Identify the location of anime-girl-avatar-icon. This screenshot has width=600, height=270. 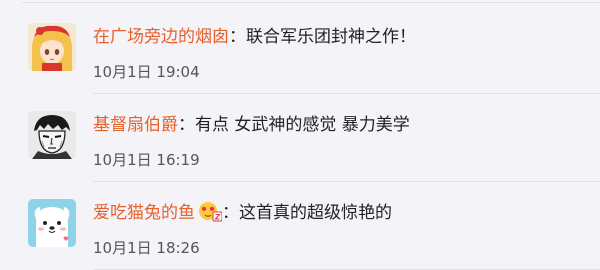
(52, 47).